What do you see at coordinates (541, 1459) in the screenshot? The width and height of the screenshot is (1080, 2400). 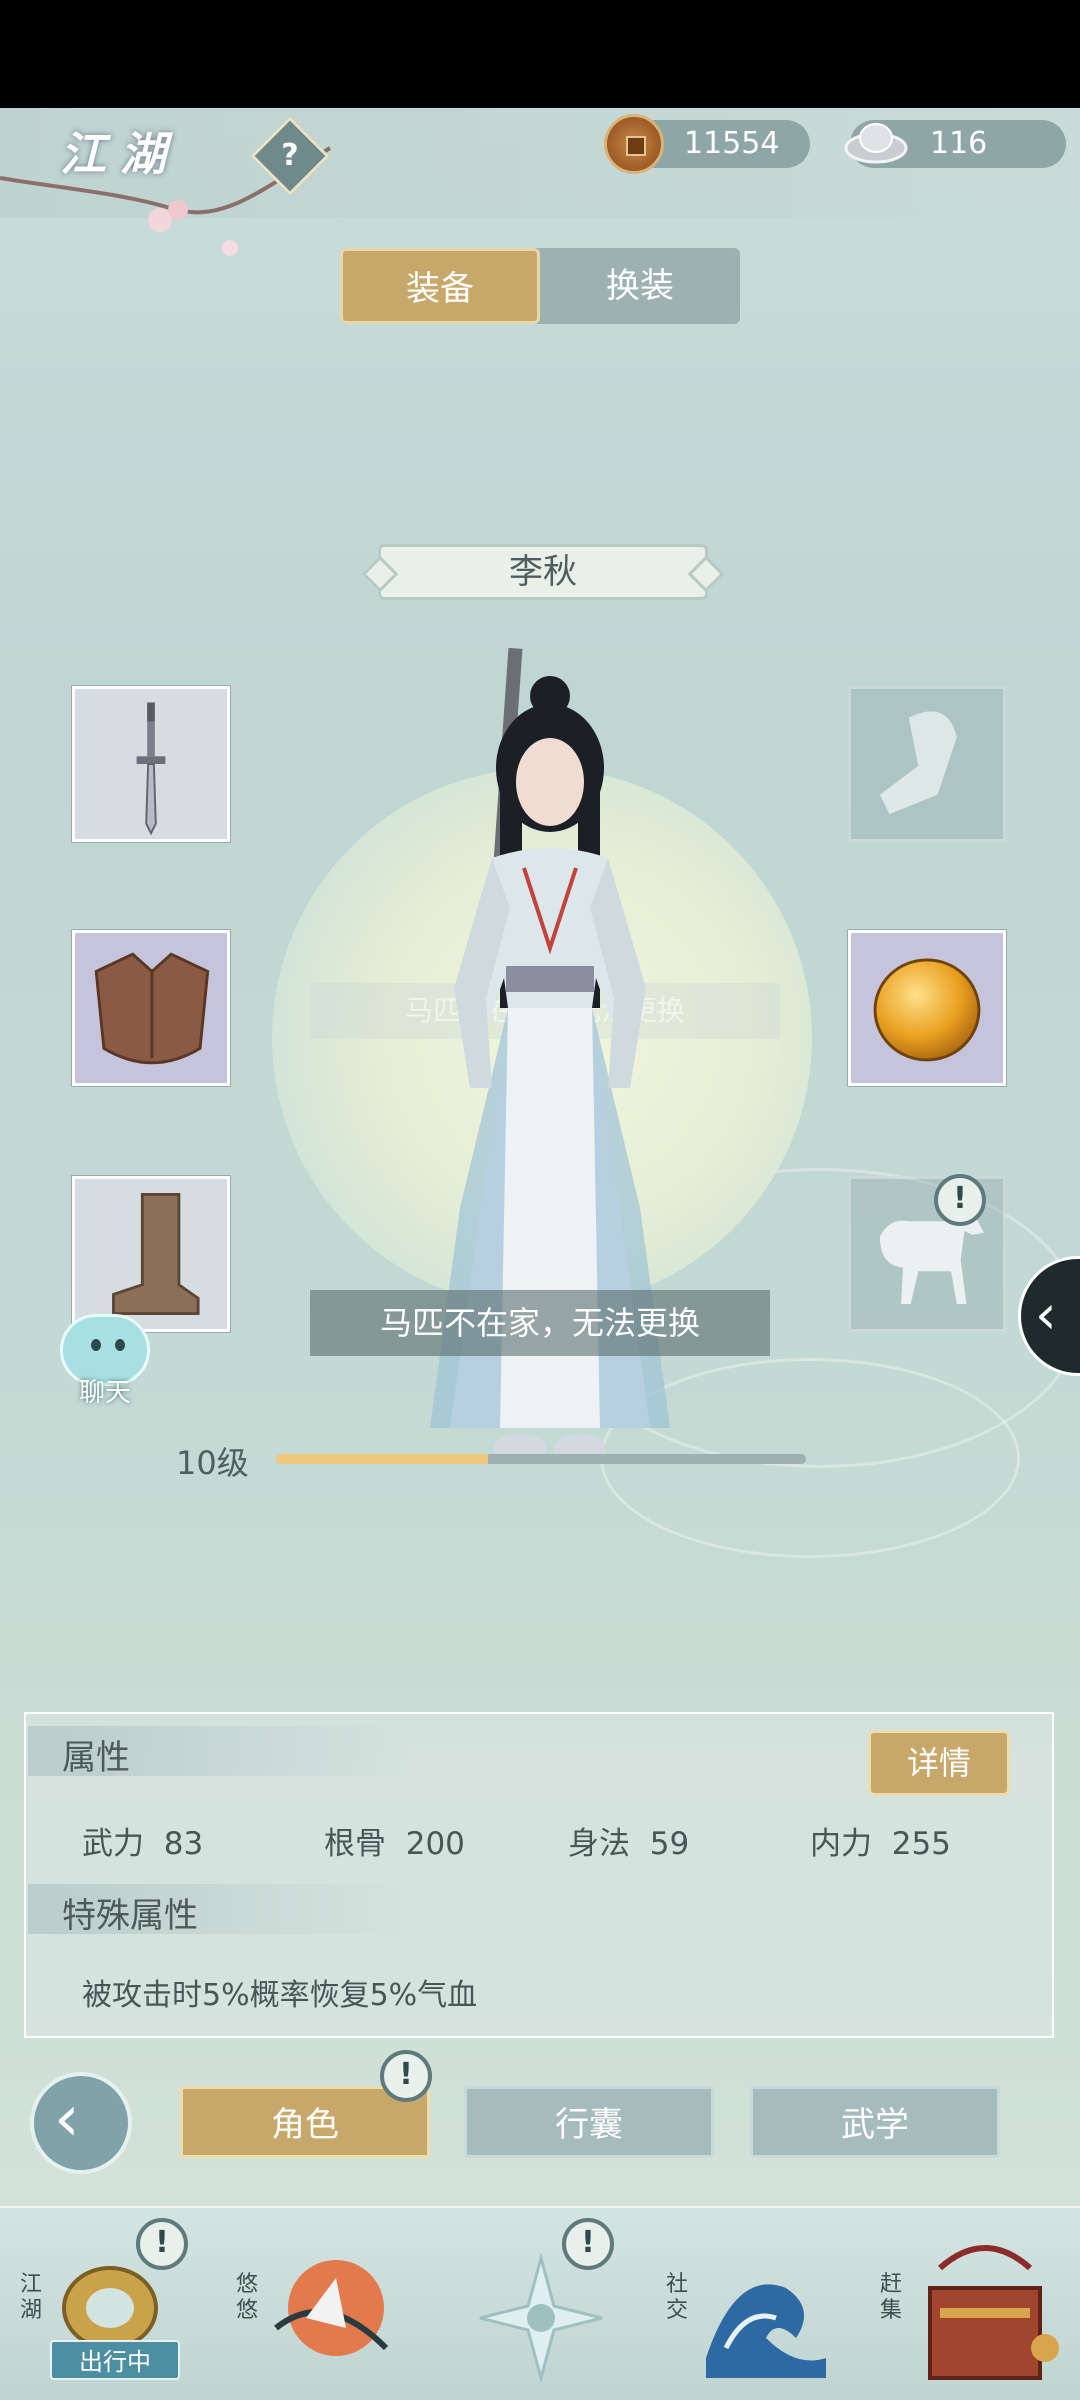 I see `xp-bar` at bounding box center [541, 1459].